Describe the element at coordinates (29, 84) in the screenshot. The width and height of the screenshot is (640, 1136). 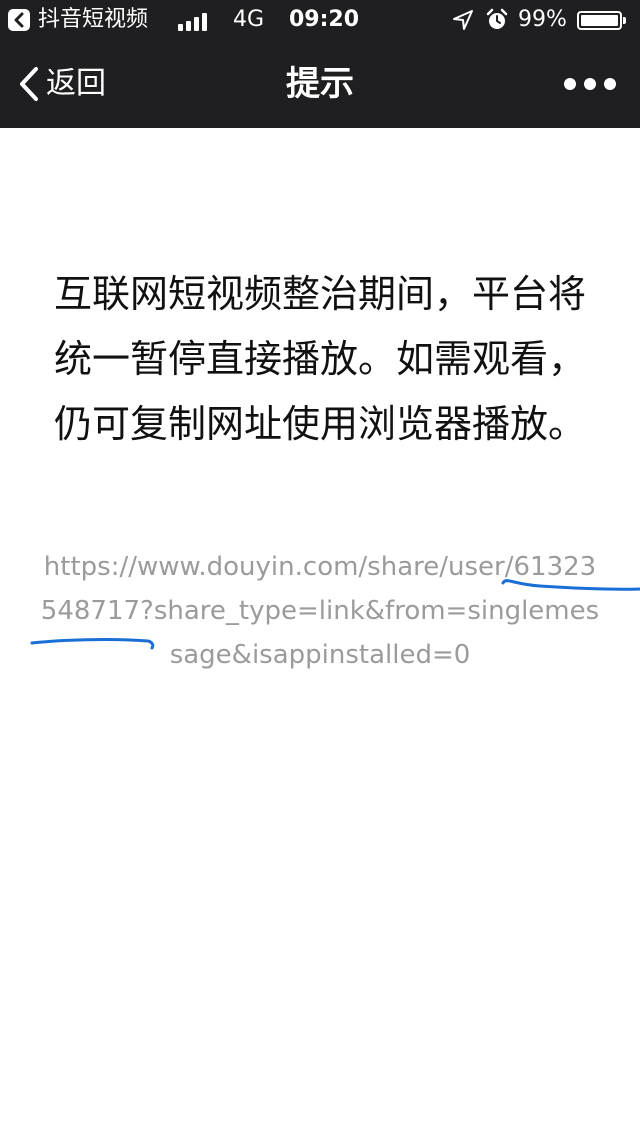
I see `chevron-left-icon` at that location.